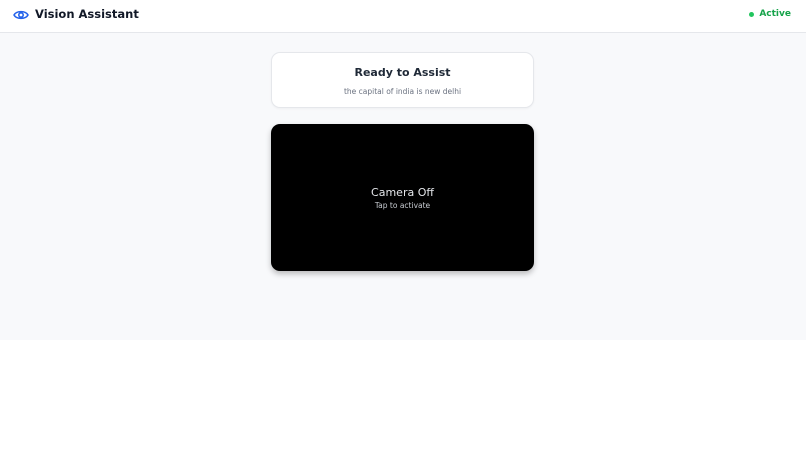 The width and height of the screenshot is (806, 453). I want to click on camera-view-button: Camera Off Tap to activate, so click(402, 197).